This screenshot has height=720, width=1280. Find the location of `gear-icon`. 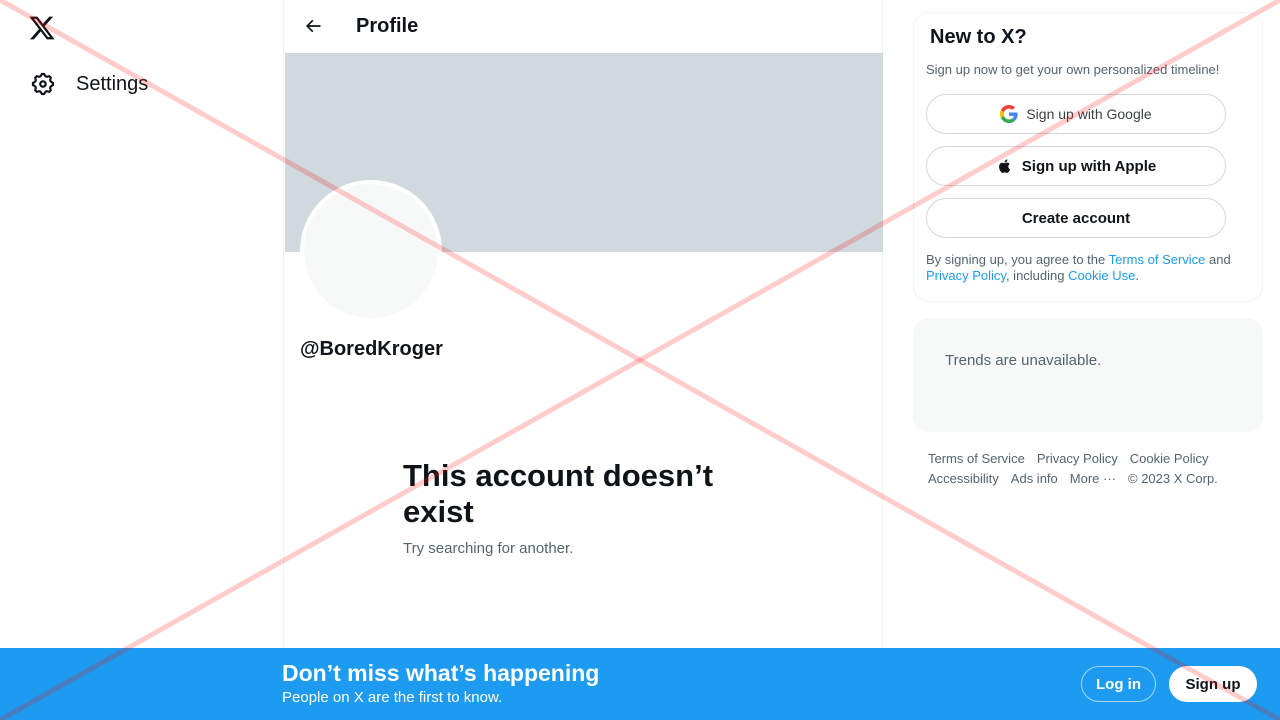

gear-icon is located at coordinates (43, 84).